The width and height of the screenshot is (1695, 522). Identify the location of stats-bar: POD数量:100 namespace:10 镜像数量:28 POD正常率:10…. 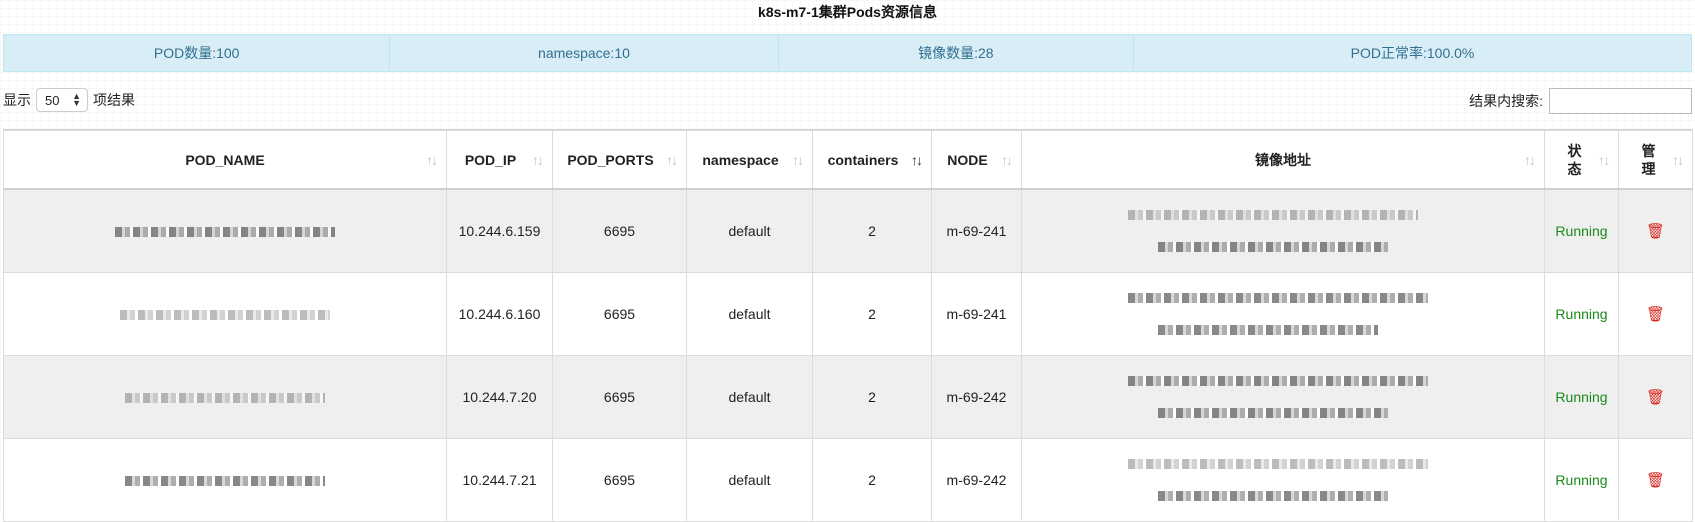
(847, 53).